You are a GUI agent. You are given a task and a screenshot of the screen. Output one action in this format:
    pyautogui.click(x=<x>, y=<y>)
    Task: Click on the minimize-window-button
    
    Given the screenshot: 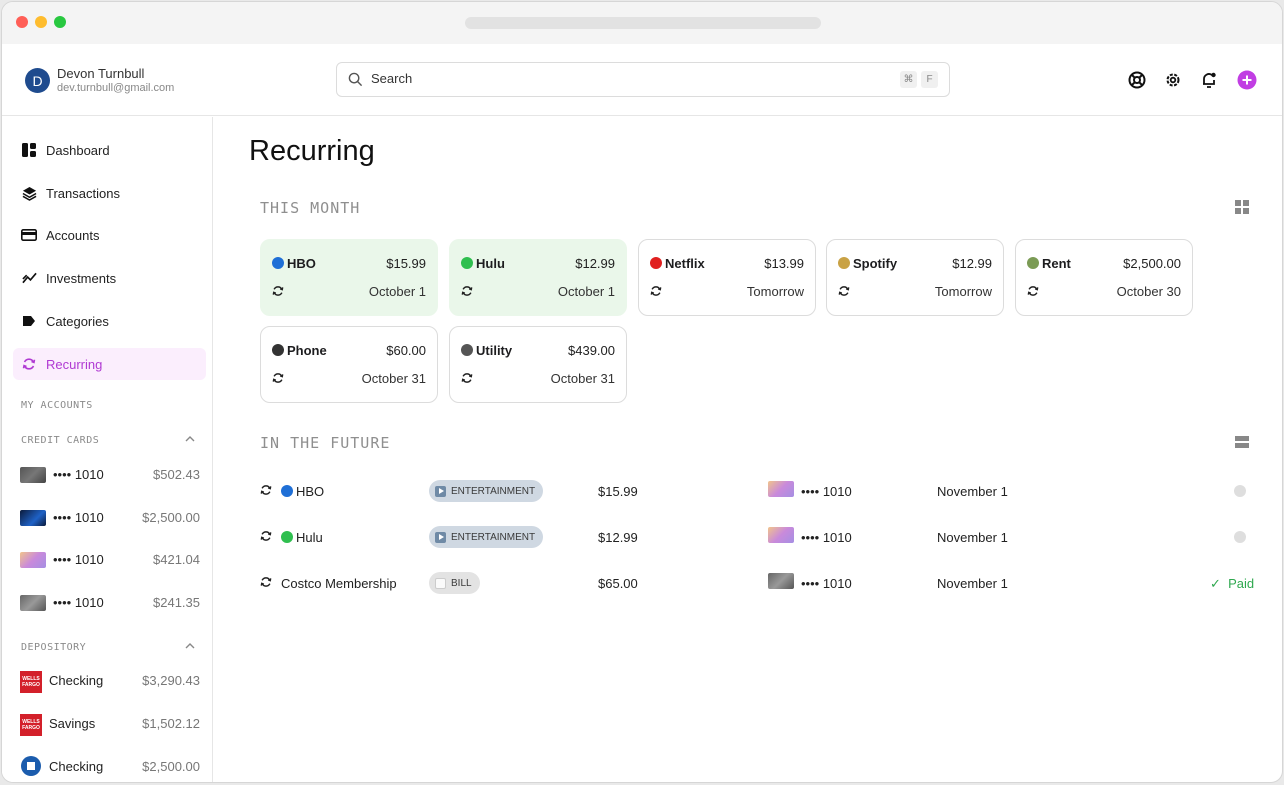 What is the action you would take?
    pyautogui.click(x=41, y=22)
    